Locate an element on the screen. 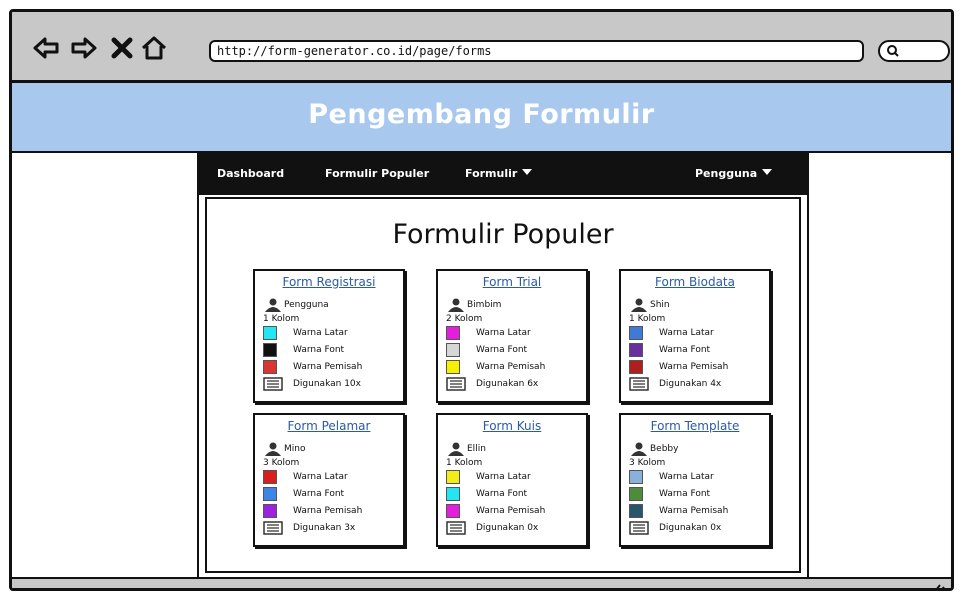  form-owner-name: Pengguna is located at coordinates (306, 305).